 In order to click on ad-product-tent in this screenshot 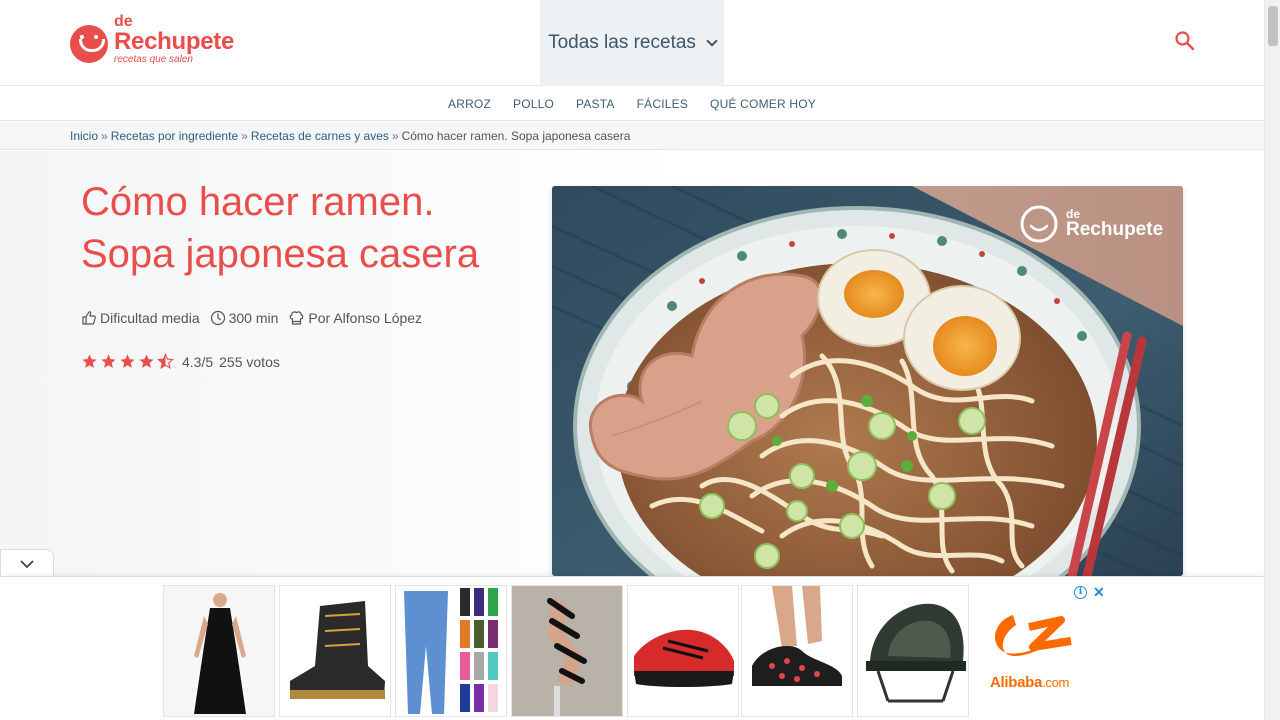, I will do `click(913, 651)`.